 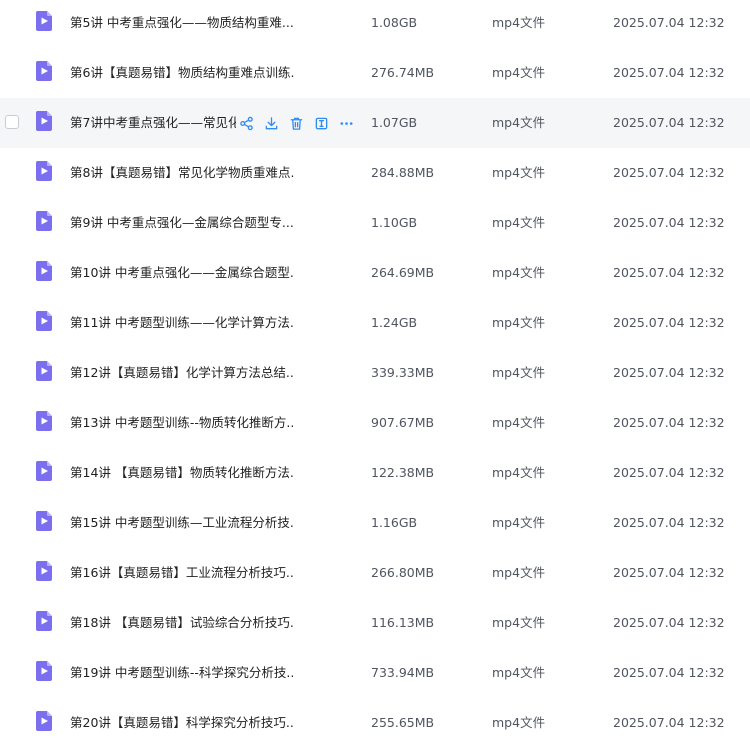 What do you see at coordinates (394, 522) in the screenshot?
I see `file-size: 1.16GB` at bounding box center [394, 522].